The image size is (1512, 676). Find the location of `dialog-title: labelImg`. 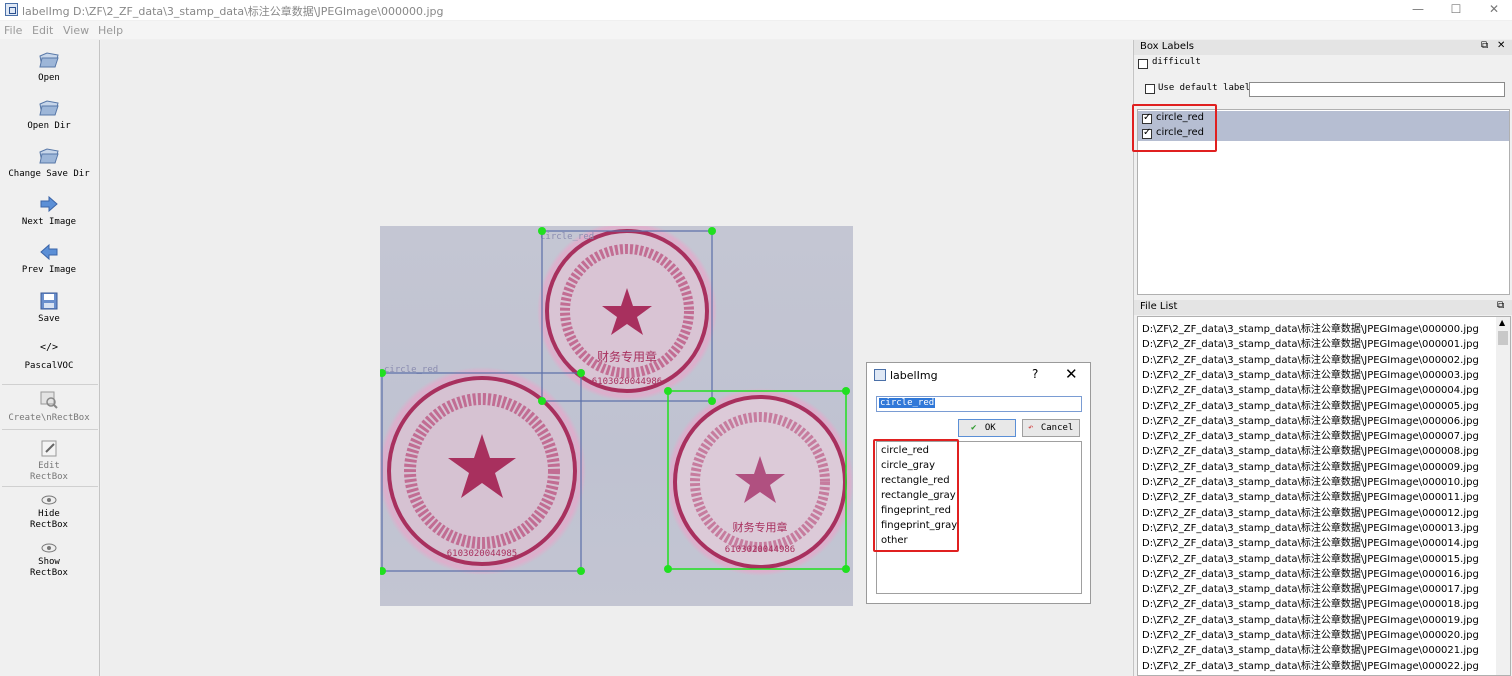

dialog-title: labelImg is located at coordinates (914, 375).